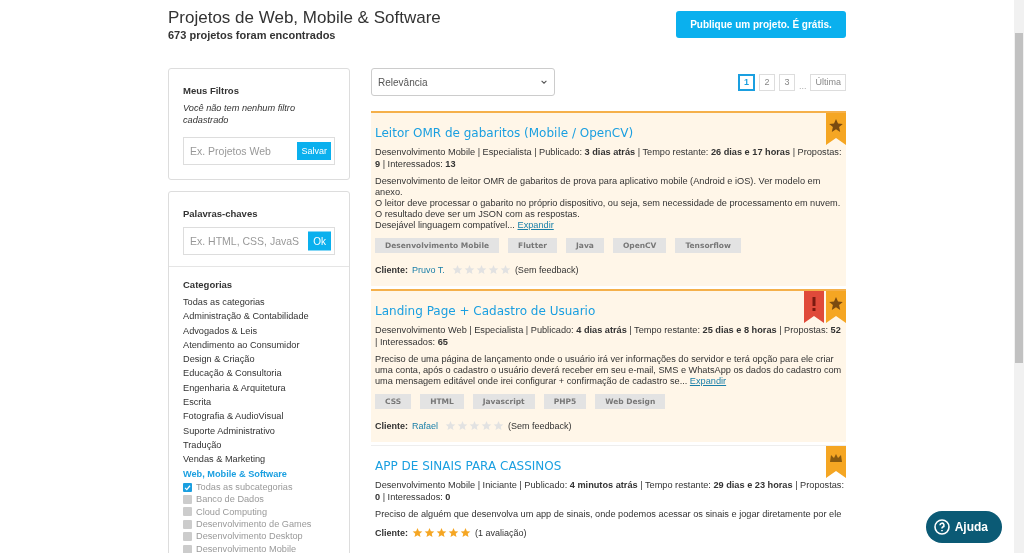 Image resolution: width=1024 pixels, height=553 pixels. Describe the element at coordinates (504, 133) in the screenshot. I see `project-title: Leitor OMR de gabaritos (Mobile / OpenCV)` at that location.